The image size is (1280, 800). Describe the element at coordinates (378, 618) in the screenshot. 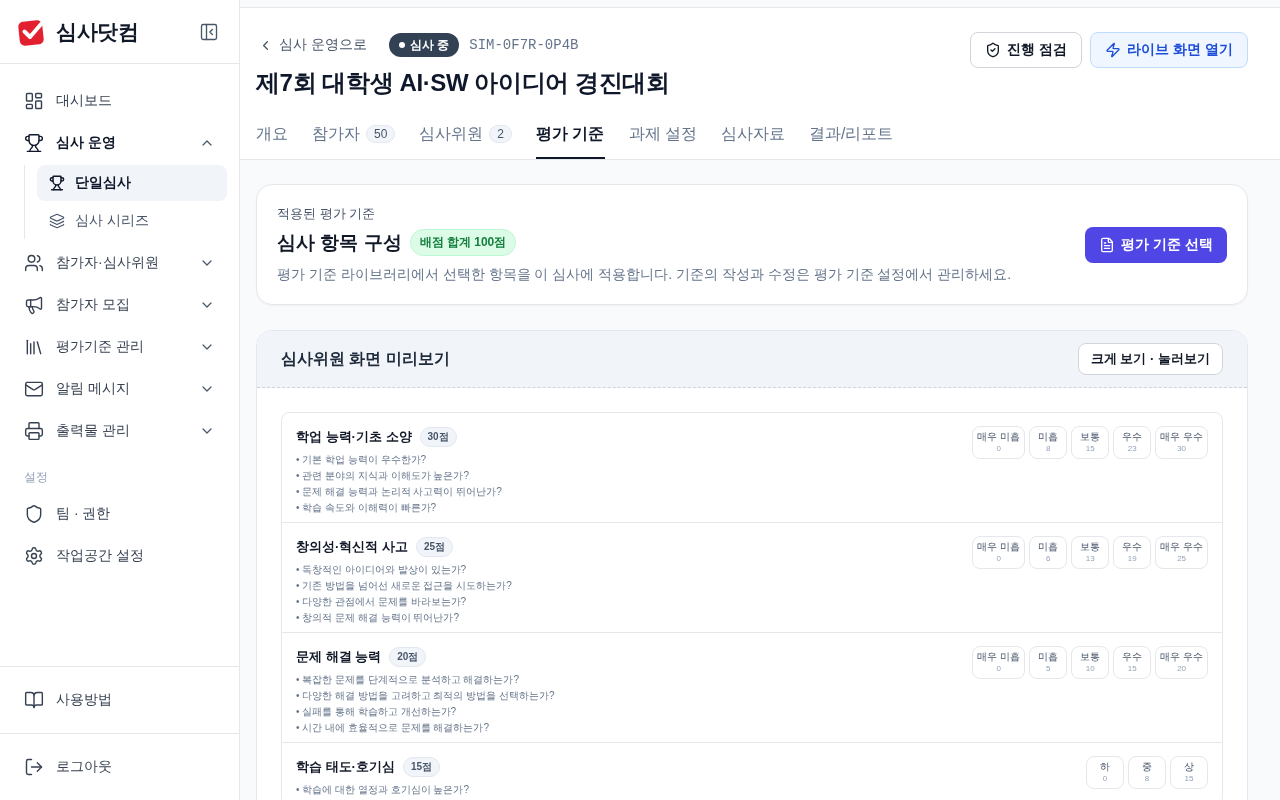

I see `criterion-question: • 창의적 문제 해결 능력이 뛰어난가?` at that location.